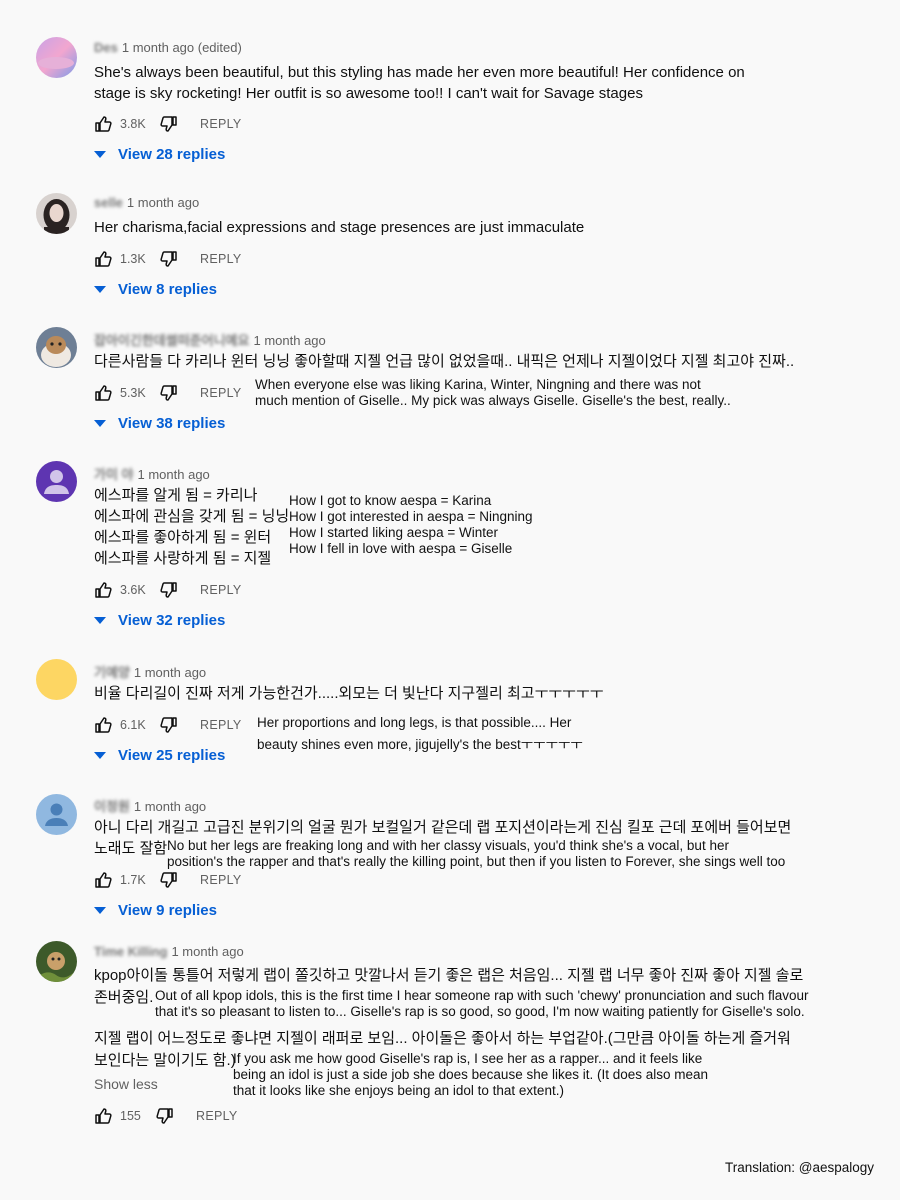  What do you see at coordinates (172, 620) in the screenshot?
I see `view-replies-label: View 32 replies` at bounding box center [172, 620].